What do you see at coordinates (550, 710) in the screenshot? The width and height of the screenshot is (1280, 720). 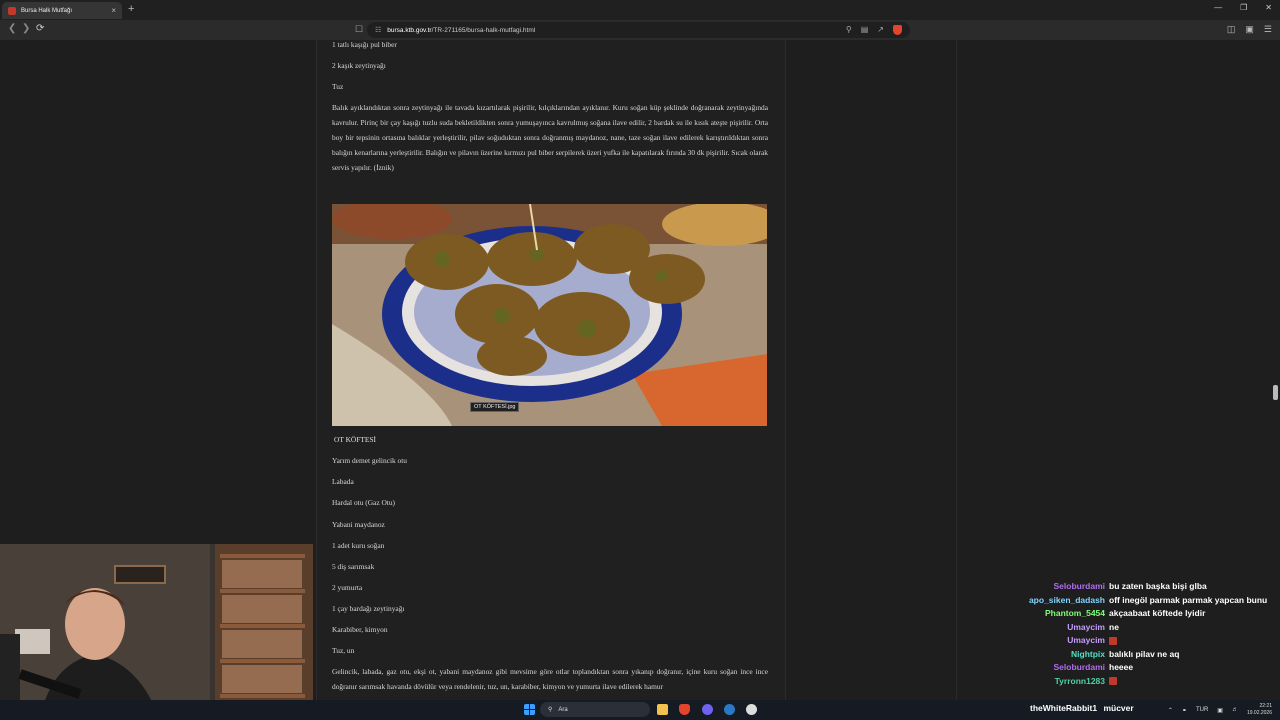 I see `search-icon: ⚲` at bounding box center [550, 710].